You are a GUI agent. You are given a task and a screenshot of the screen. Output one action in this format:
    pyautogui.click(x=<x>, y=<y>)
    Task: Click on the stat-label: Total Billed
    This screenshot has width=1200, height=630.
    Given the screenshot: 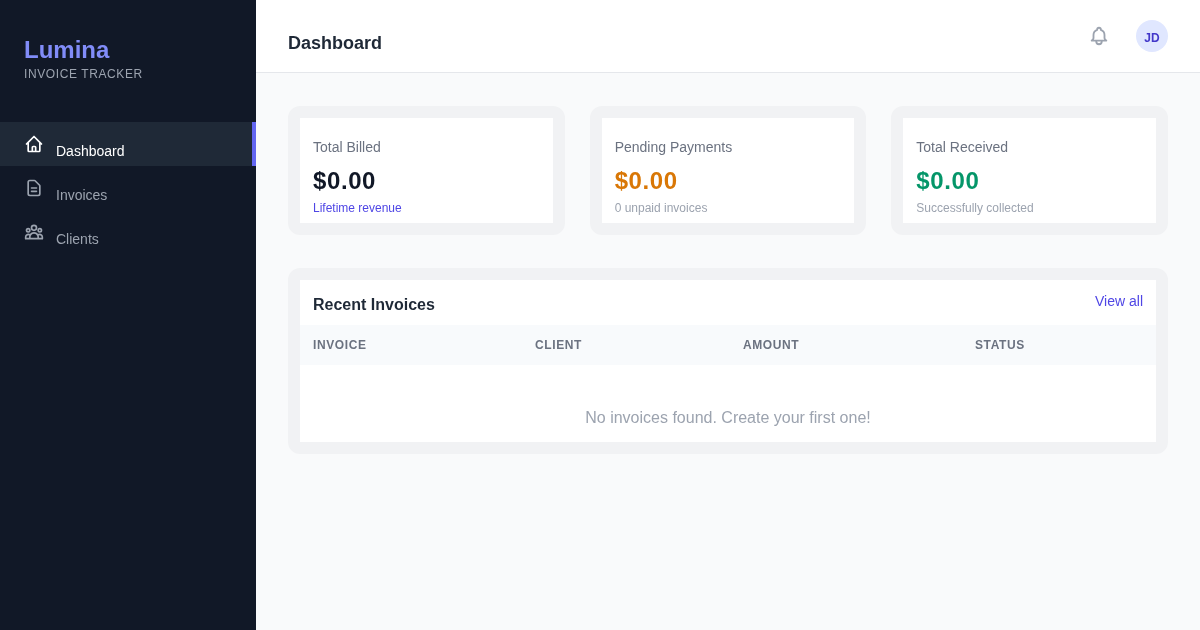 What is the action you would take?
    pyautogui.click(x=347, y=147)
    